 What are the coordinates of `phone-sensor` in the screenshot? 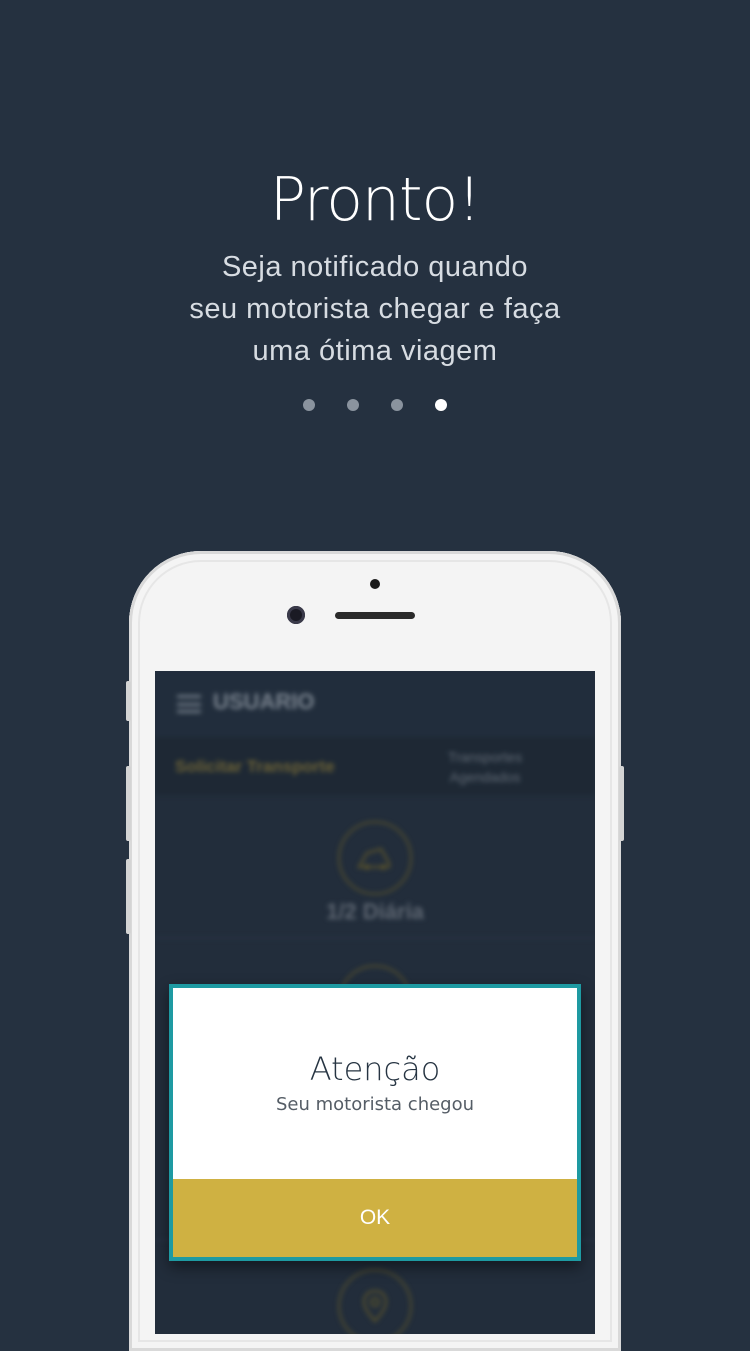 It's located at (375, 584).